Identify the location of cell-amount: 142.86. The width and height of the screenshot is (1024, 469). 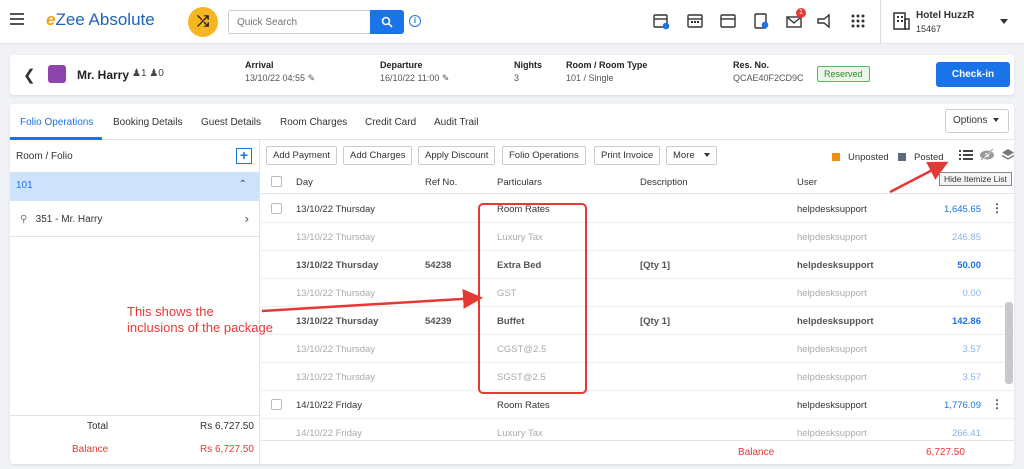
(966, 321).